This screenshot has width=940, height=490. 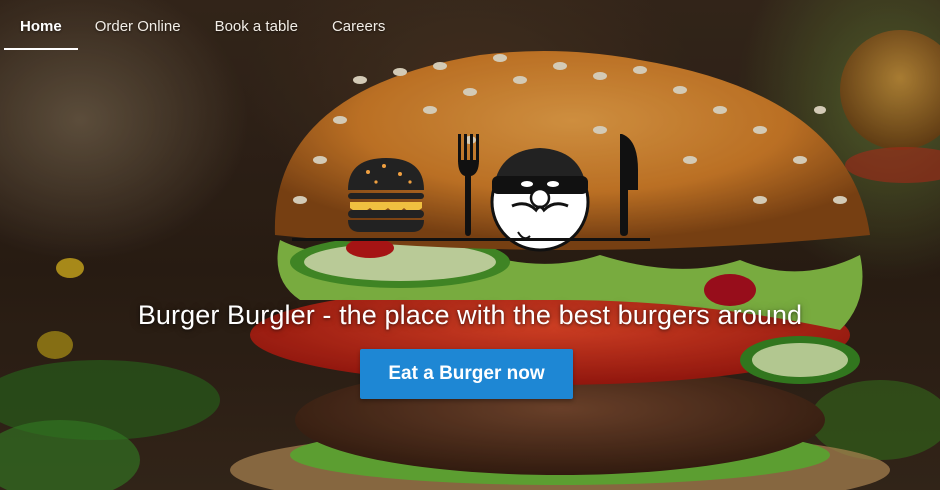 I want to click on nav-book-a-table: Book a table, so click(x=256, y=26).